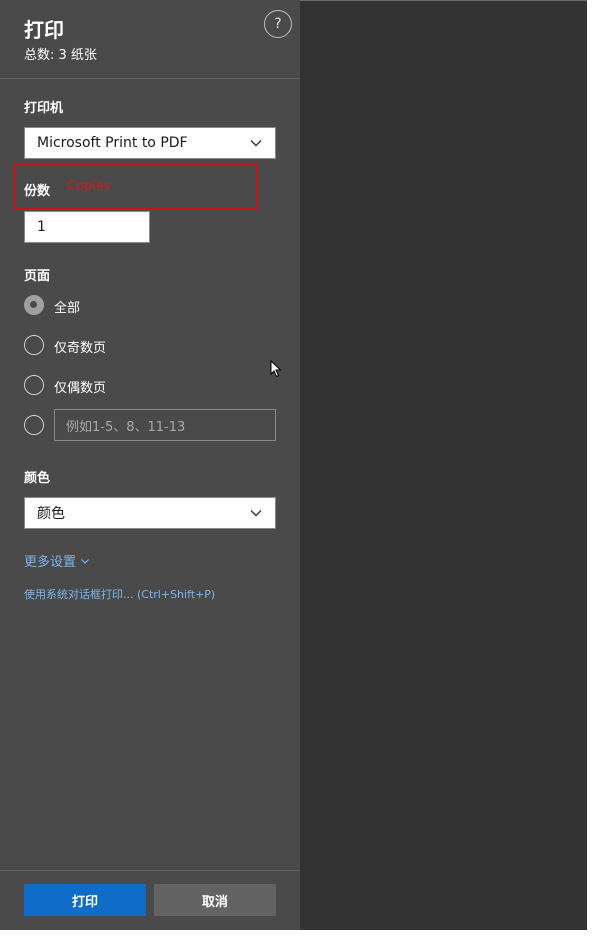 Image resolution: width=608 pixels, height=952 pixels. I want to click on radio-odd-pages-label: 仅奇数页, so click(80, 346).